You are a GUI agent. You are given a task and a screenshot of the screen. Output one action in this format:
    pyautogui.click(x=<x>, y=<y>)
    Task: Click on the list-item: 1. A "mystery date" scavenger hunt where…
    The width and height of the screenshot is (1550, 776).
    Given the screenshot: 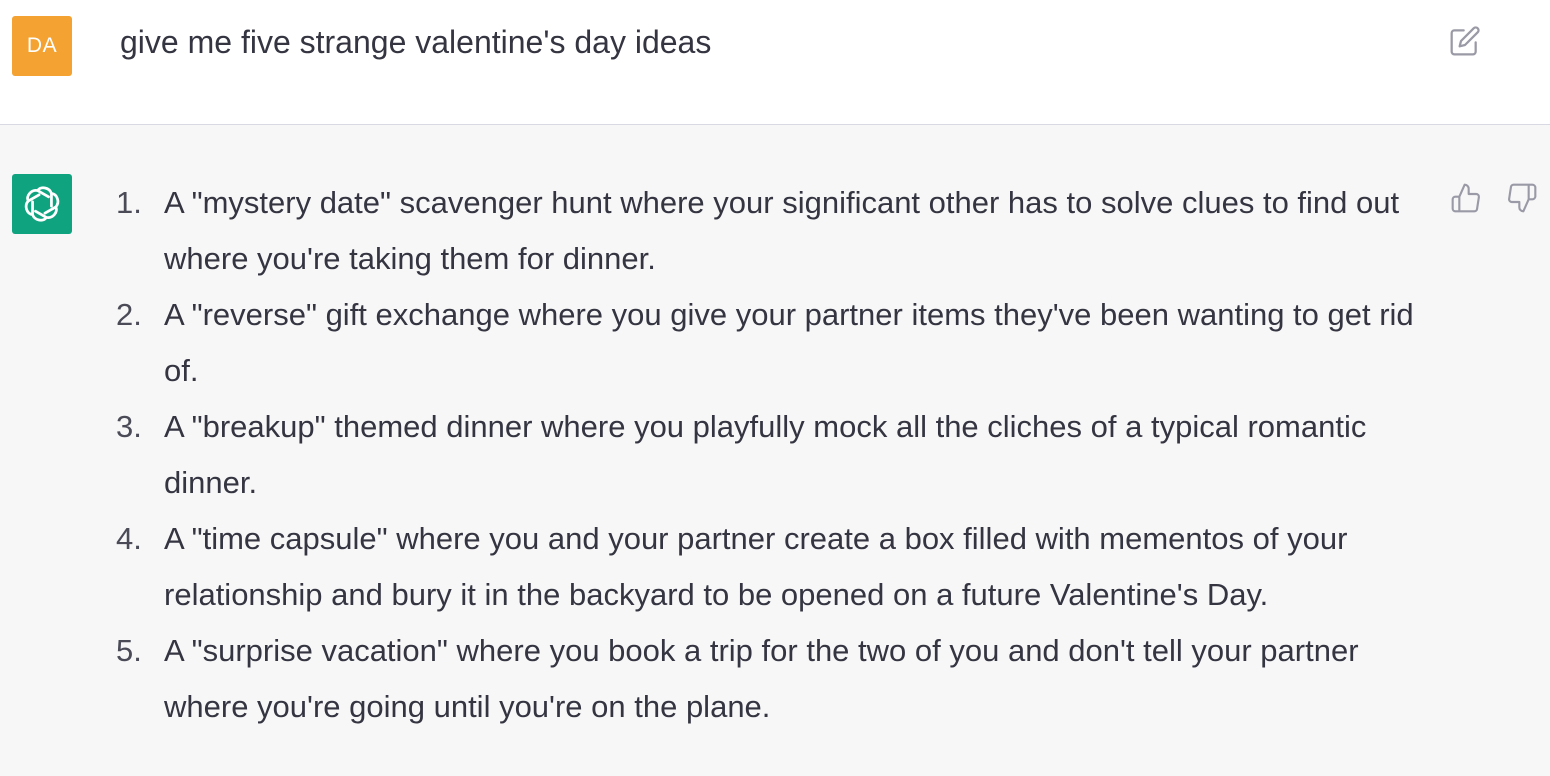 What is the action you would take?
    pyautogui.click(x=775, y=231)
    